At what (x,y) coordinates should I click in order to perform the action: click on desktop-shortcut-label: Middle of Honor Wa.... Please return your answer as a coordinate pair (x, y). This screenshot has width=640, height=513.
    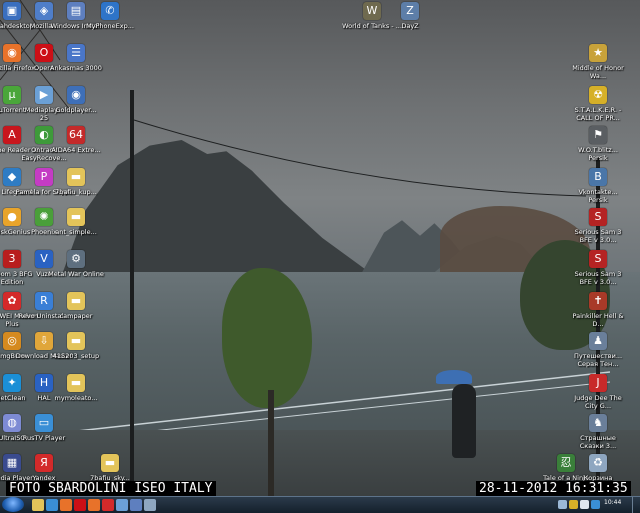
    Looking at the image, I should click on (598, 72).